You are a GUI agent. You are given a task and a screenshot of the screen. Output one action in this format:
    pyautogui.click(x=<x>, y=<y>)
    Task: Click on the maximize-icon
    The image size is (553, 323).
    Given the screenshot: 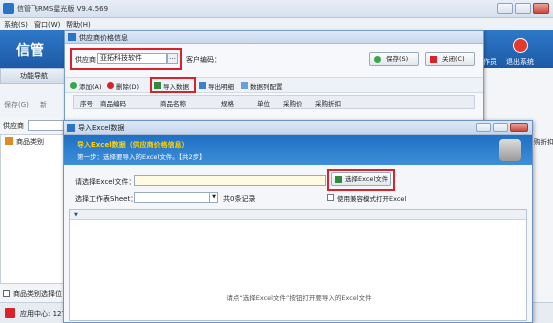 What is the action you would take?
    pyautogui.click(x=523, y=8)
    